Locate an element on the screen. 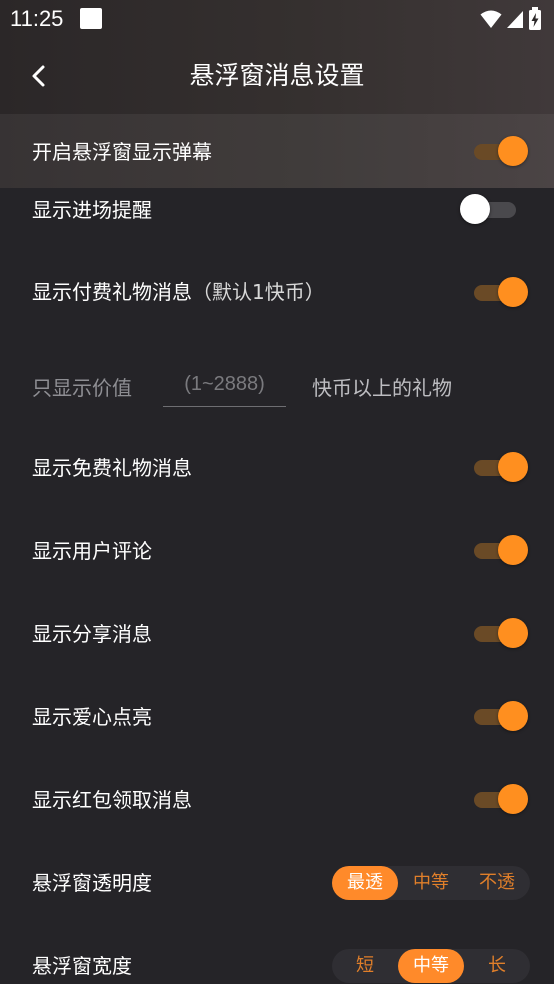  heart-light-toggle is located at coordinates (500, 716).